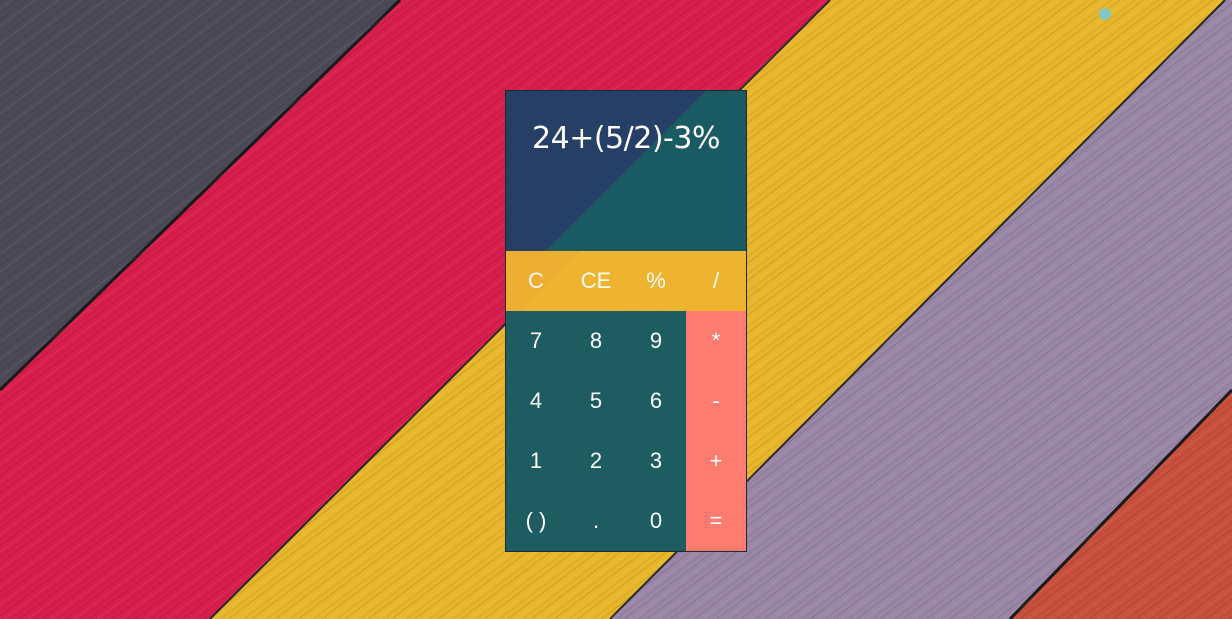 The image size is (1232, 619). What do you see at coordinates (656, 281) in the screenshot?
I see `percent-button: %` at bounding box center [656, 281].